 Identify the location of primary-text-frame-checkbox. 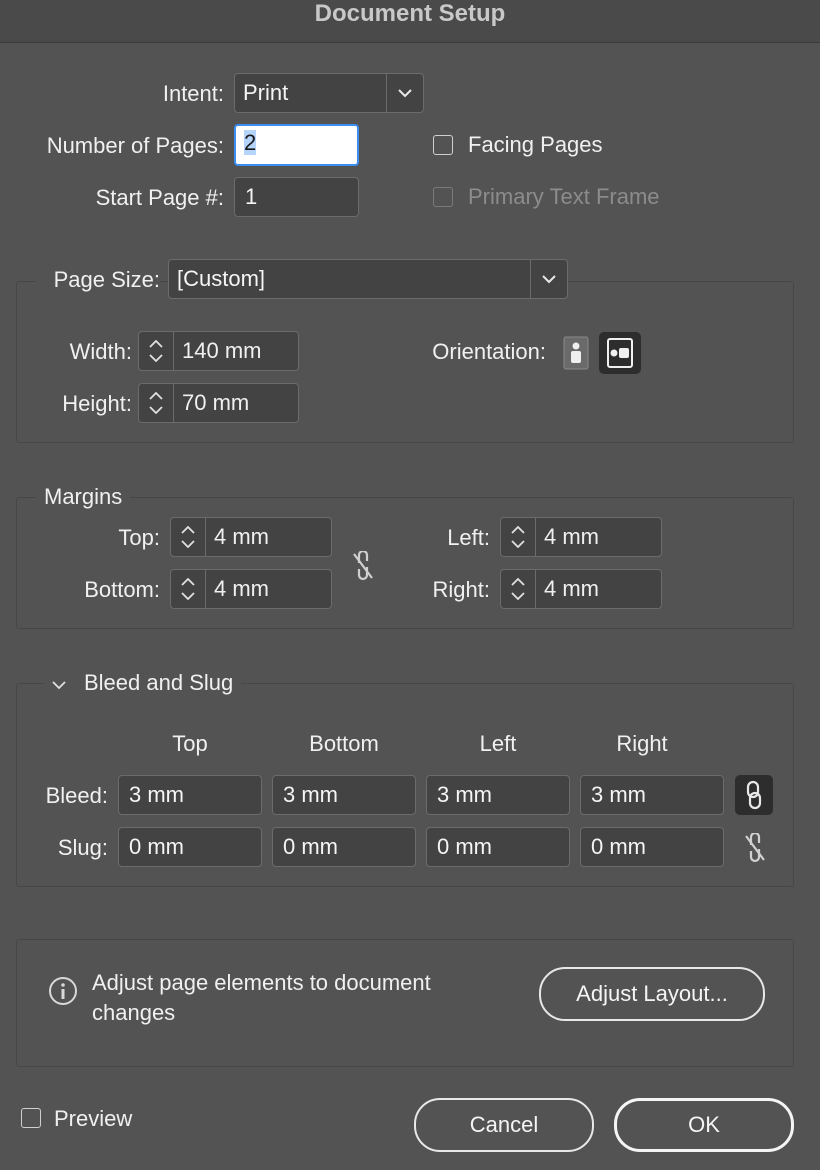
(443, 197).